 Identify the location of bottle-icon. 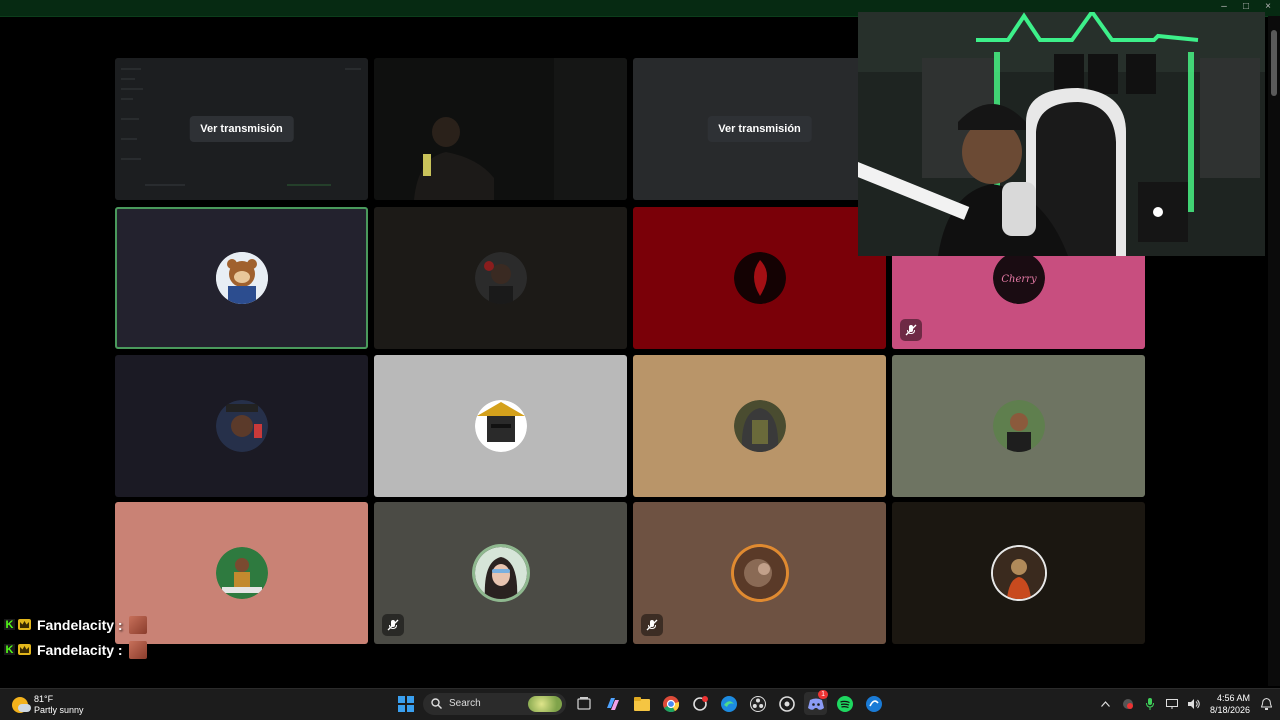
(427, 165).